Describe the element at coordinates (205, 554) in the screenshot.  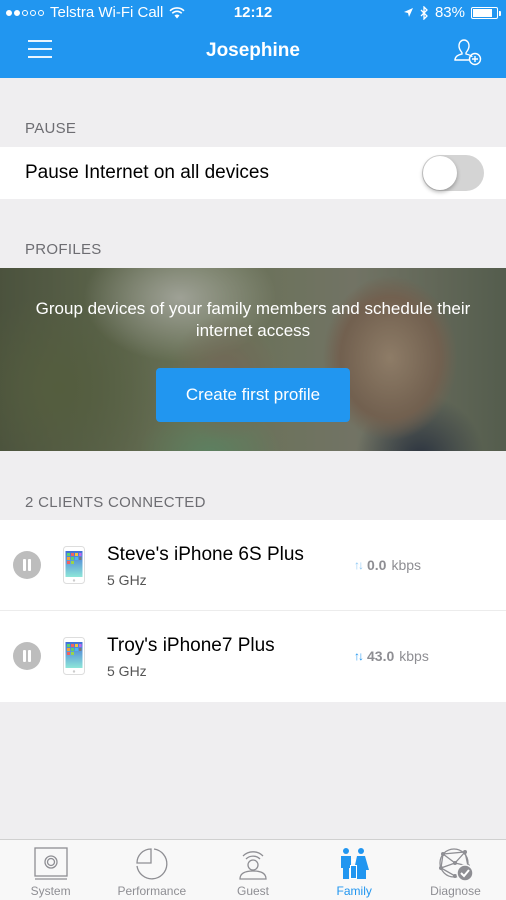
I see `client-name: Steve's iPhone 6S Plus` at that location.